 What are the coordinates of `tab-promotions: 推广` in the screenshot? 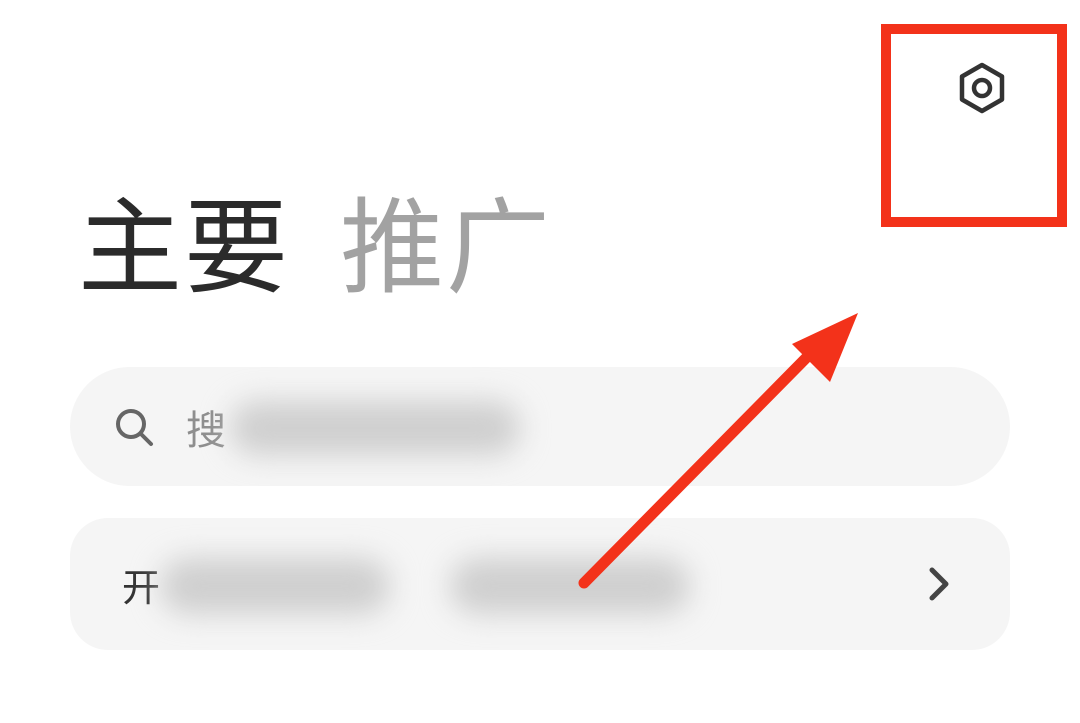 It's located at (446, 248).